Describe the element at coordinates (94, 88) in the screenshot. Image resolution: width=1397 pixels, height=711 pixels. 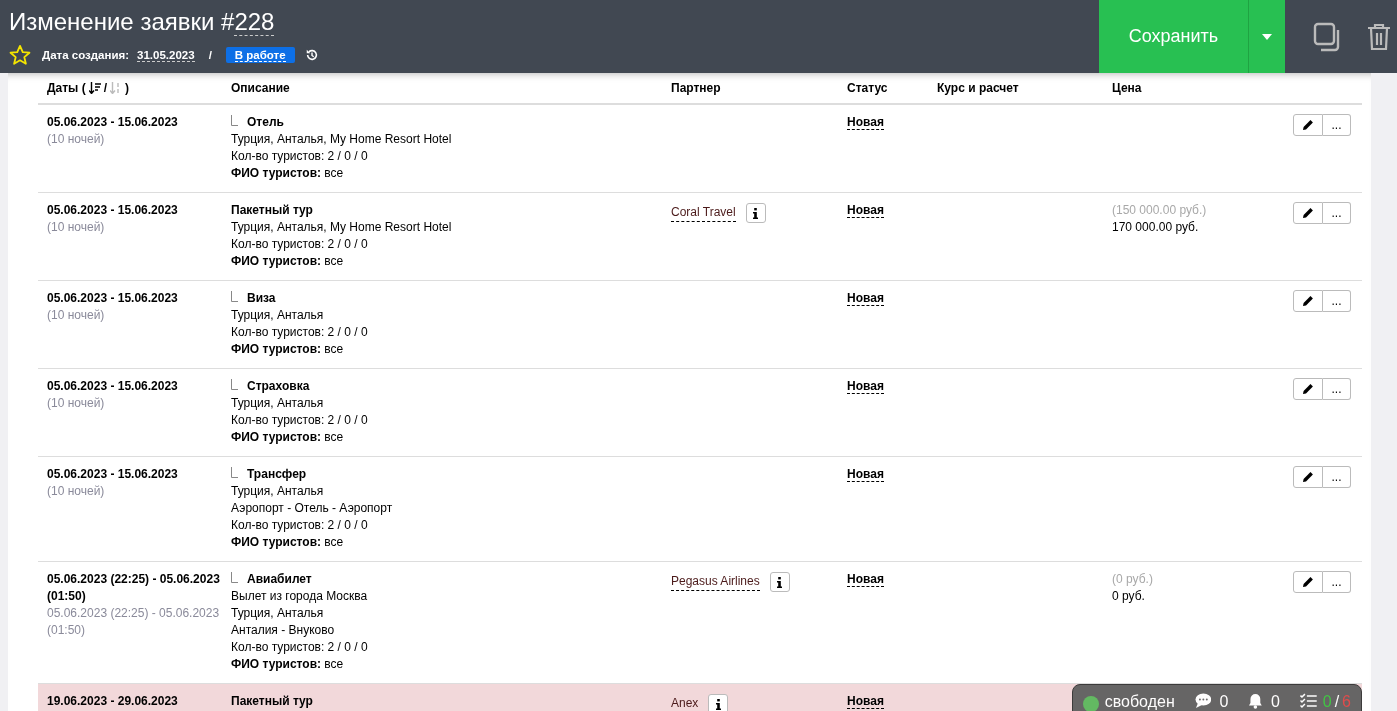
I see `sort-descending-icon` at that location.